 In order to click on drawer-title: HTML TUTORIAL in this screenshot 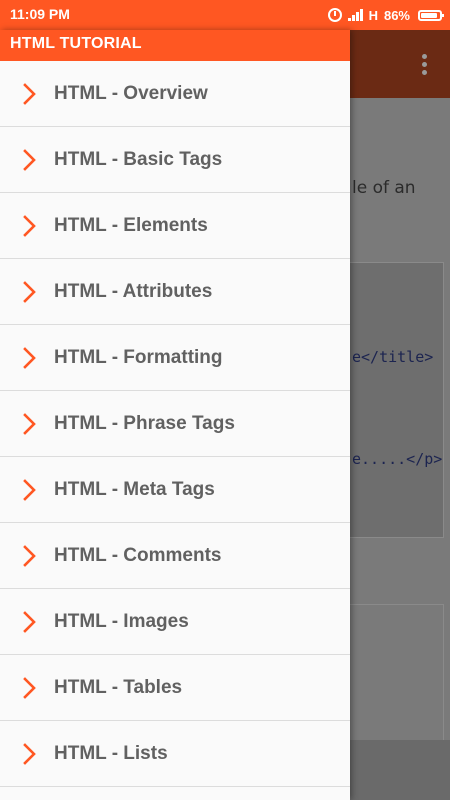, I will do `click(76, 43)`.